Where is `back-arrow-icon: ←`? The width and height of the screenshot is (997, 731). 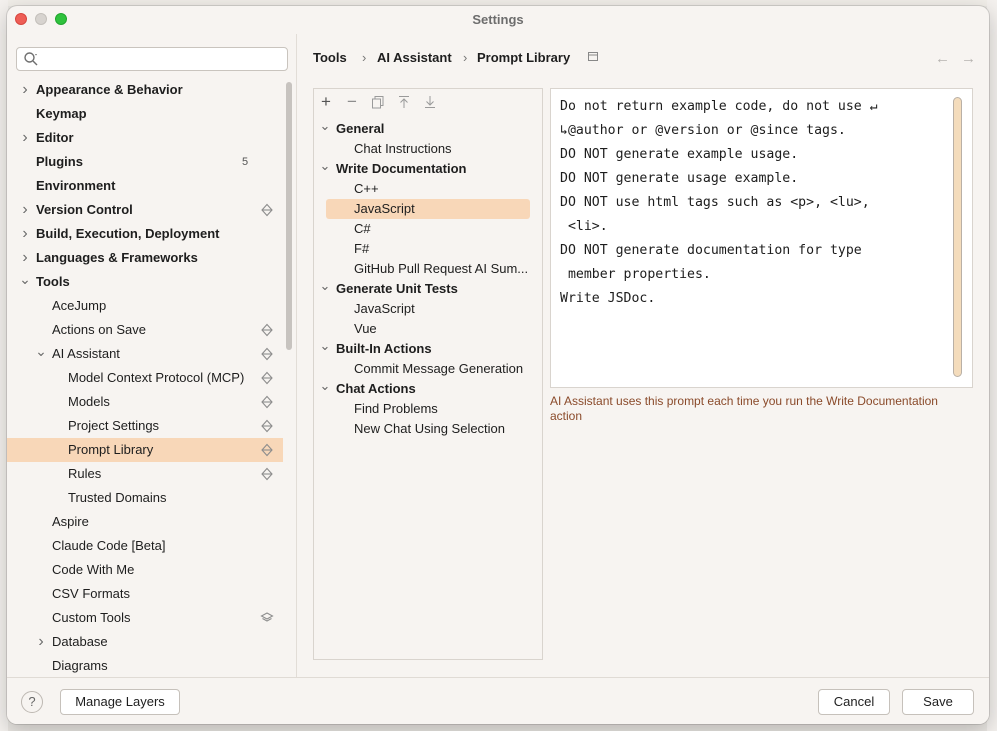
back-arrow-icon: ← is located at coordinates (942, 59).